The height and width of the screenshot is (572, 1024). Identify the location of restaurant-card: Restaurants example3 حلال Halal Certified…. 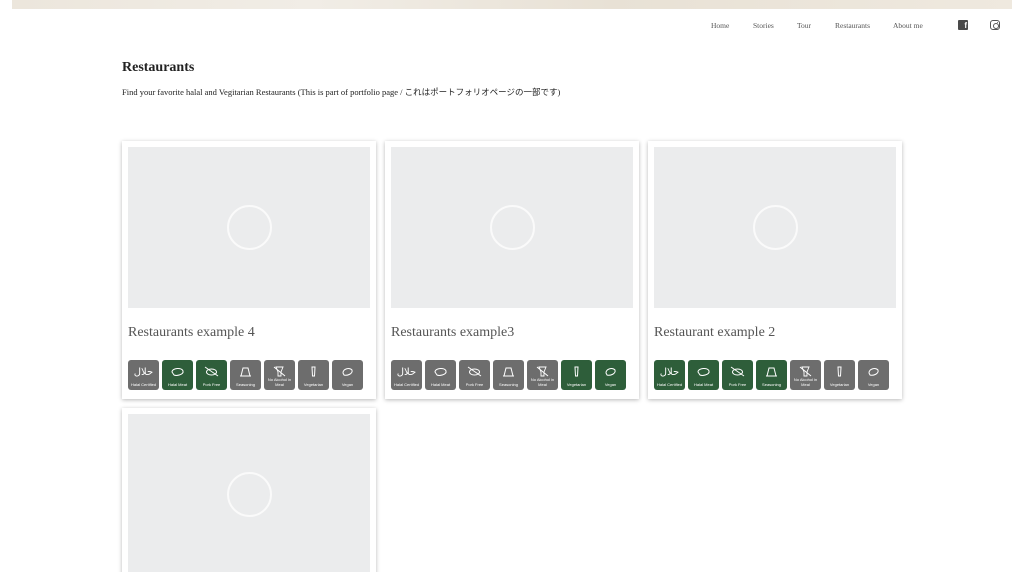
(512, 270).